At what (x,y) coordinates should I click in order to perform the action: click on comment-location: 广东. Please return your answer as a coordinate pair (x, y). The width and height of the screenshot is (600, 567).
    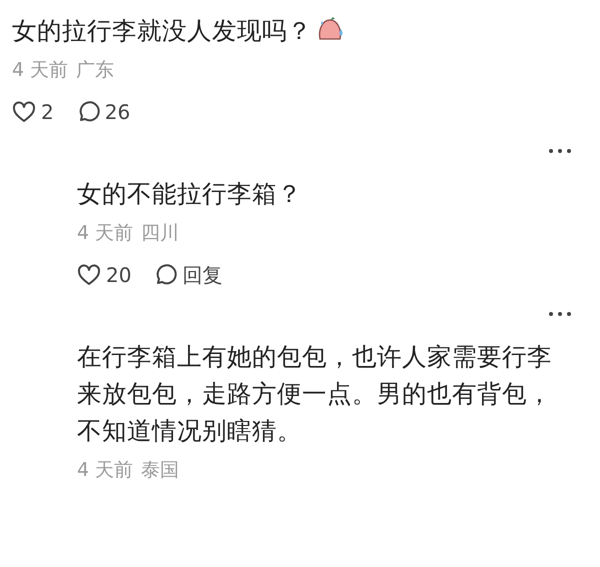
    Looking at the image, I should click on (95, 70).